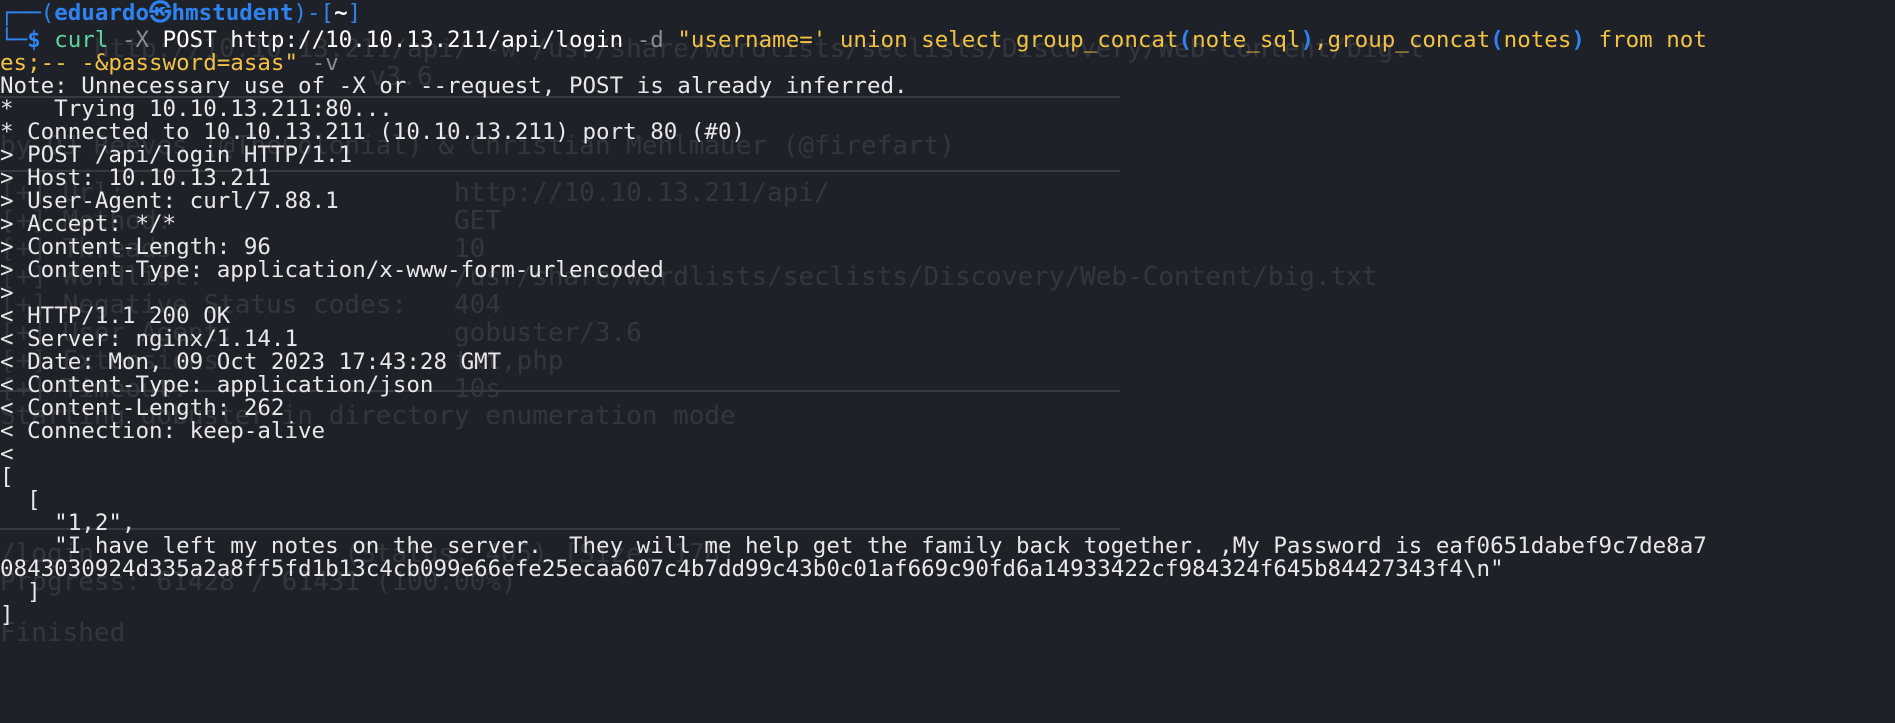  Describe the element at coordinates (7, 615) in the screenshot. I see `output-line: ]` at that location.